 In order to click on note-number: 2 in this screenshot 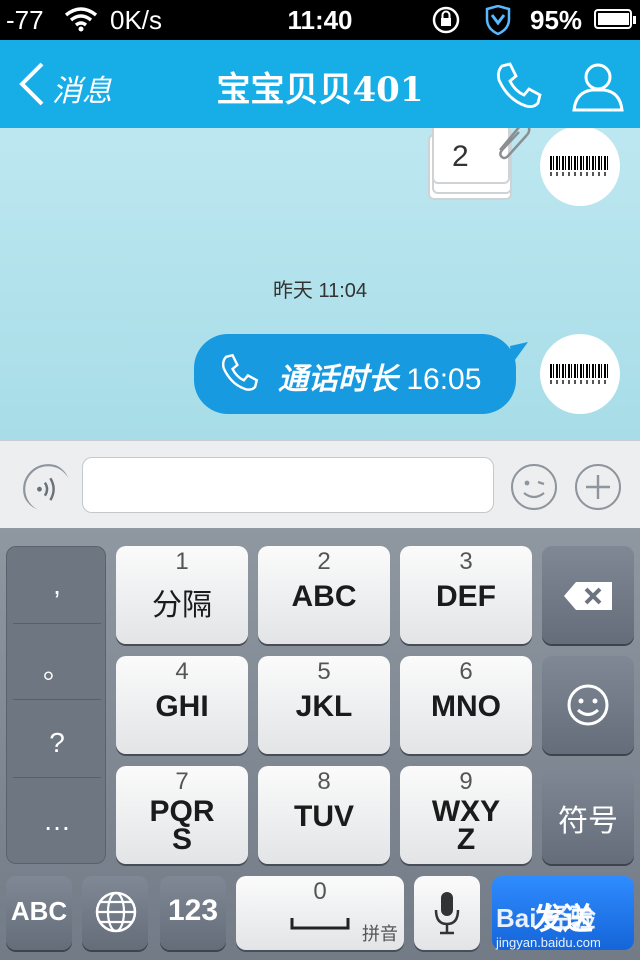, I will do `click(460, 156)`.